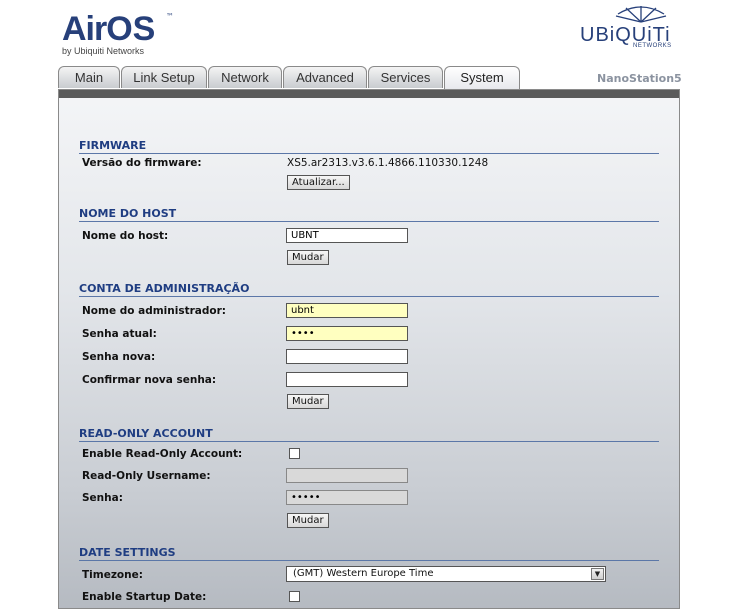 The image size is (736, 609). I want to click on hostname-divider, so click(369, 221).